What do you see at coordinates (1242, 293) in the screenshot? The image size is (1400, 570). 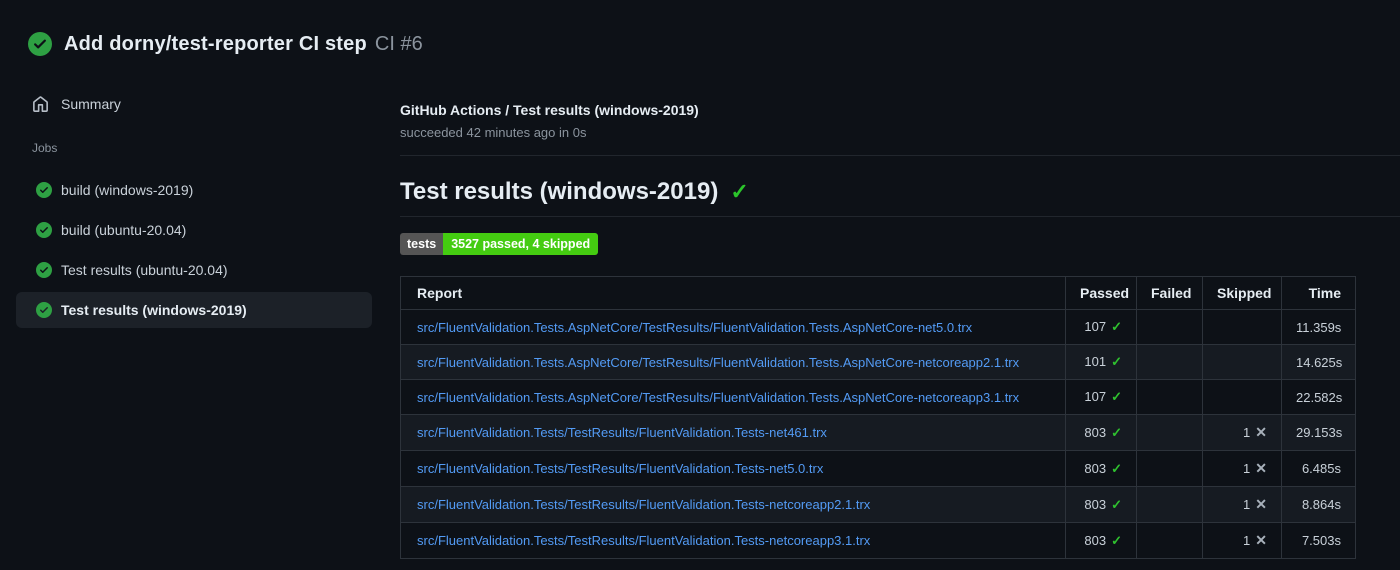 I see `column-header-skipped: Skipped` at bounding box center [1242, 293].